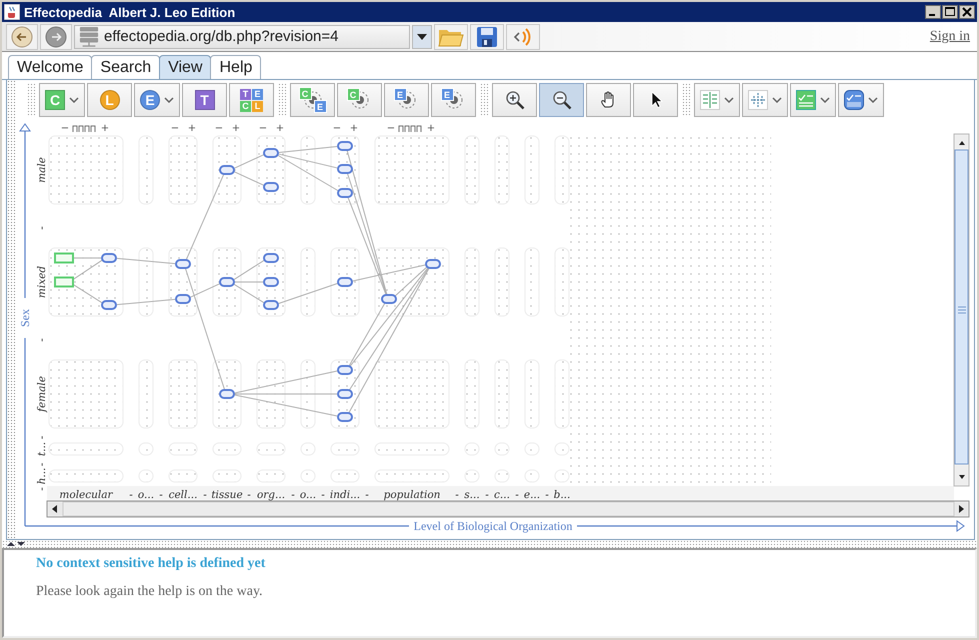 The height and width of the screenshot is (640, 979). I want to click on tab: View, so click(185, 67).